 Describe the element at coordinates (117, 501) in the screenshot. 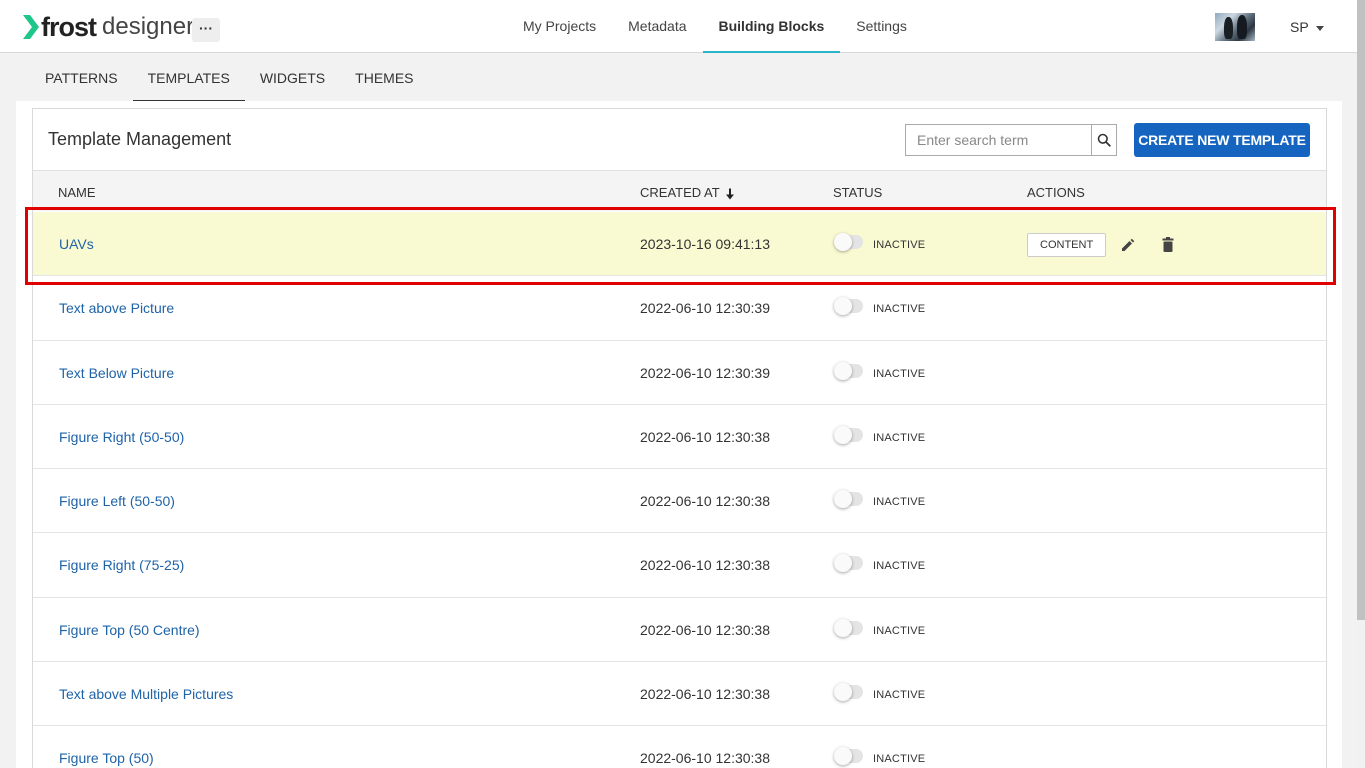

I see `template-name-link: Figure Left (50-50)` at that location.